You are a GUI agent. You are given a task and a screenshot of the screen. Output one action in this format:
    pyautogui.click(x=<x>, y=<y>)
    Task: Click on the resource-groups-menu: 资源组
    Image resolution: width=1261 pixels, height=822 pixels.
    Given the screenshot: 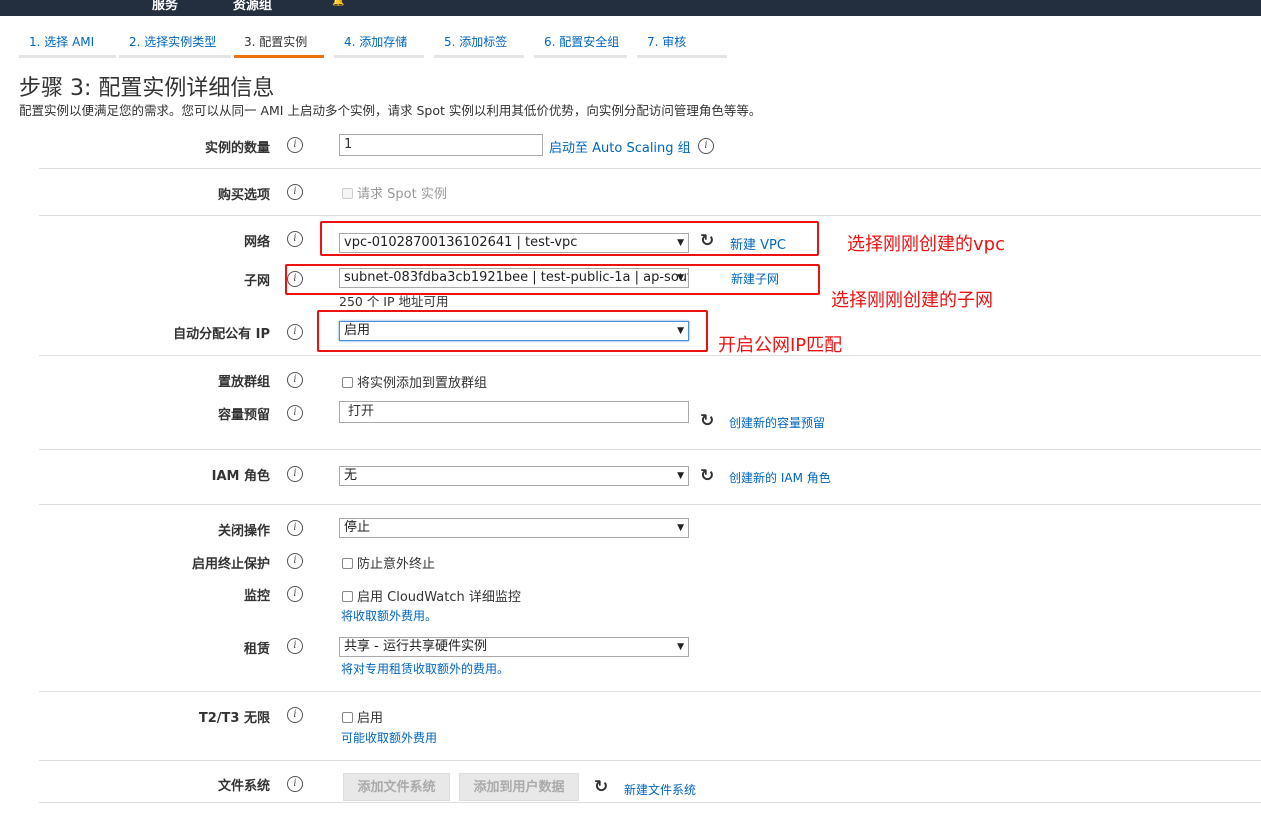 What is the action you would take?
    pyautogui.click(x=252, y=6)
    